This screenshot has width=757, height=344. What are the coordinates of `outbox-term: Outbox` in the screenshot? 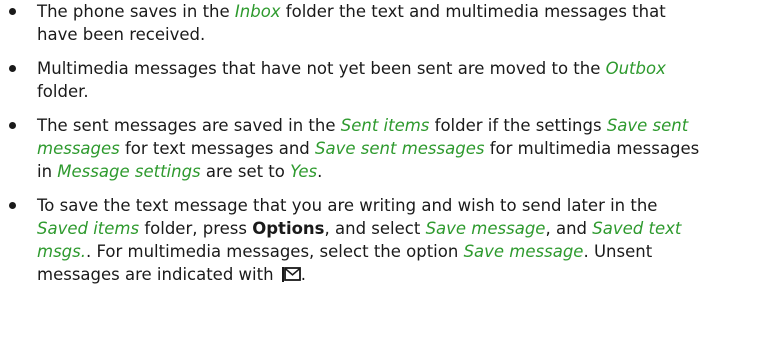 It's located at (635, 68).